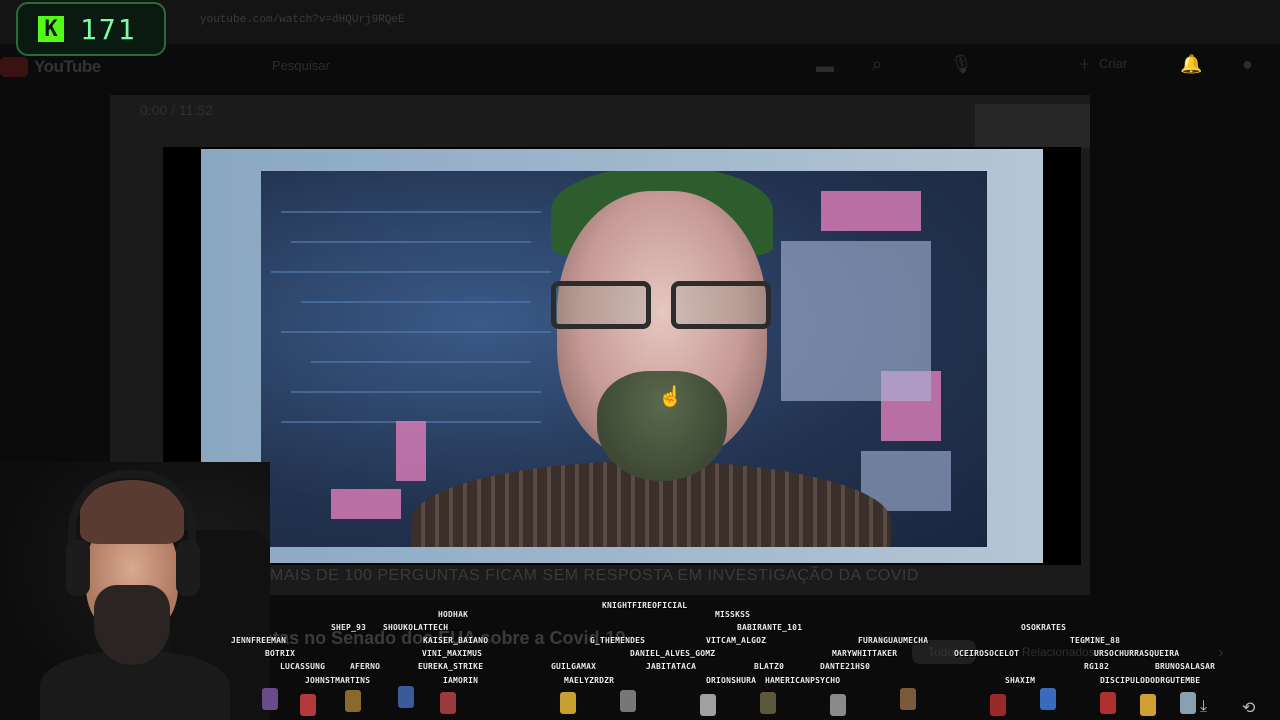  Describe the element at coordinates (893, 640) in the screenshot. I see `chat-username: FURANGUAUMECHA` at that location.